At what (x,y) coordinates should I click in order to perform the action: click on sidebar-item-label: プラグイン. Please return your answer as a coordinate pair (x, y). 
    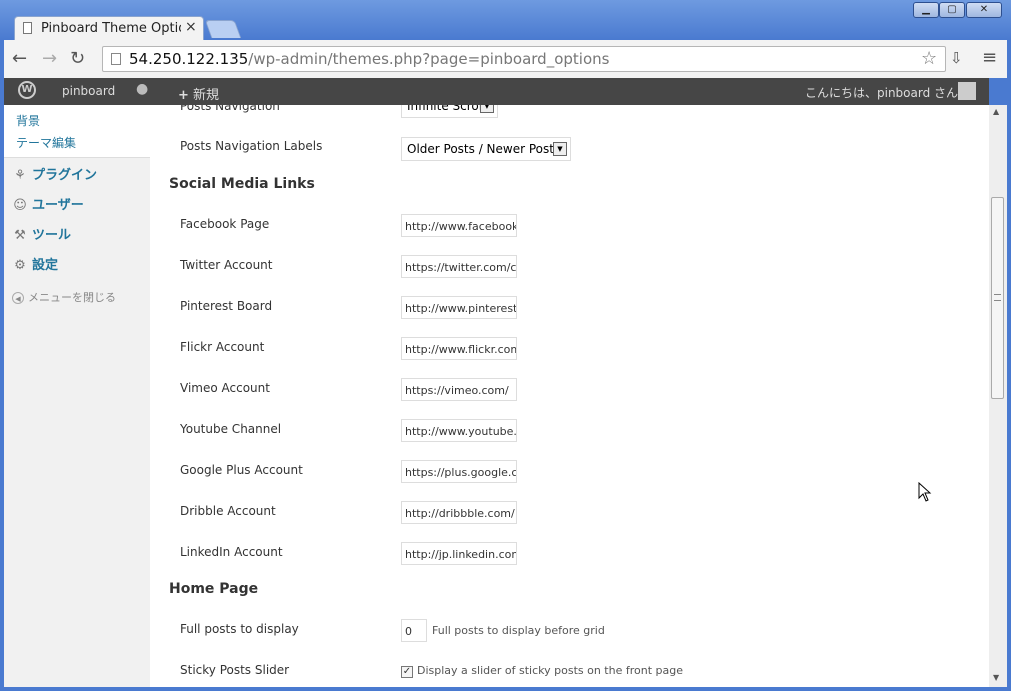
    Looking at the image, I should click on (65, 175).